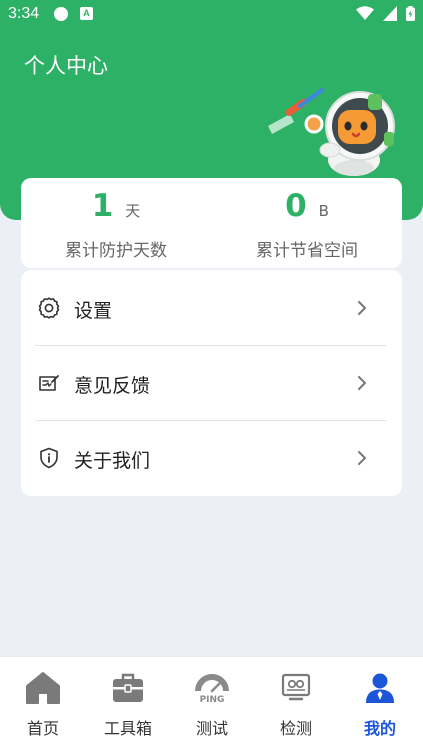 The image size is (423, 752). What do you see at coordinates (331, 132) in the screenshot?
I see `robot-mascot-illustration` at bounding box center [331, 132].